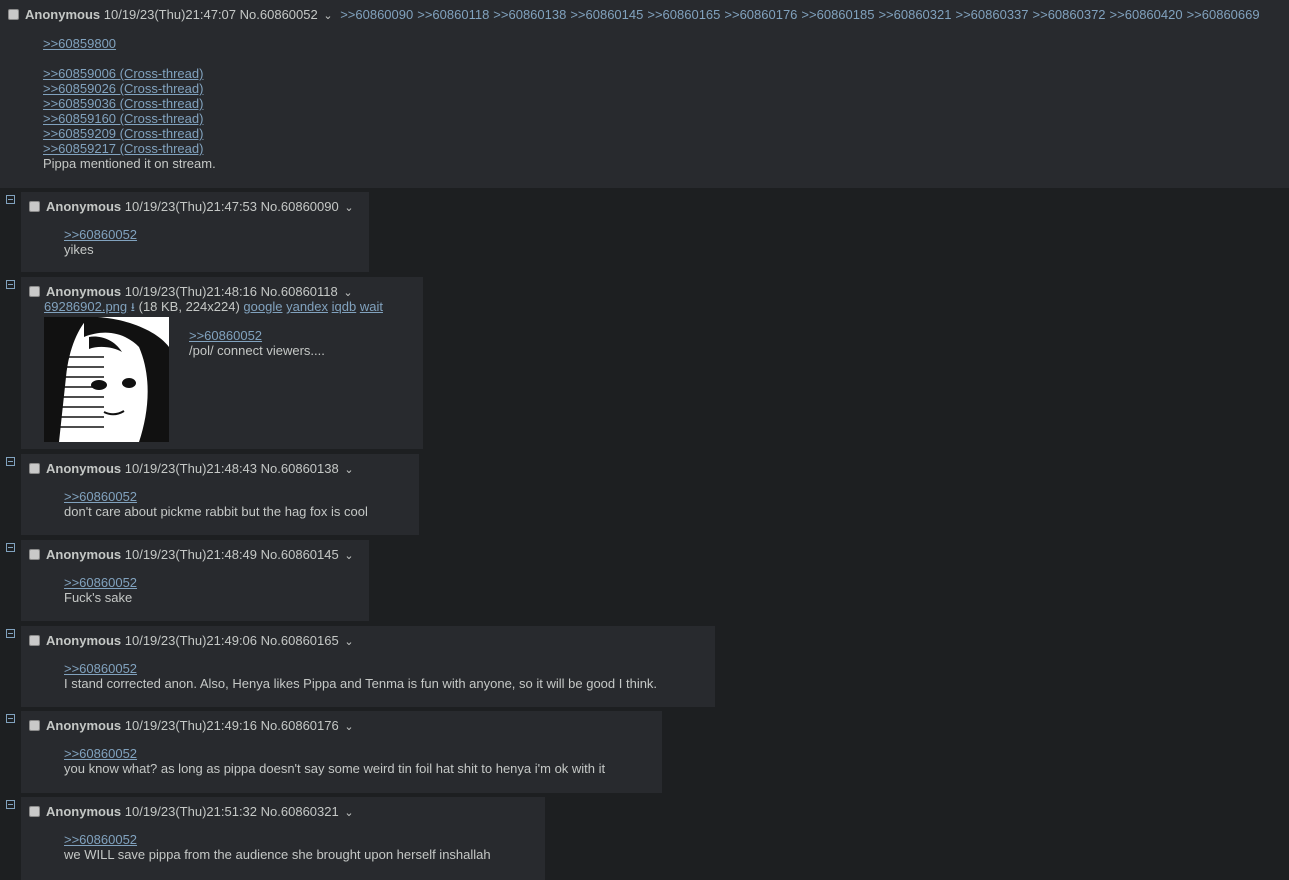  Describe the element at coordinates (453, 14) in the screenshot. I see `backlink: >>60860118` at that location.